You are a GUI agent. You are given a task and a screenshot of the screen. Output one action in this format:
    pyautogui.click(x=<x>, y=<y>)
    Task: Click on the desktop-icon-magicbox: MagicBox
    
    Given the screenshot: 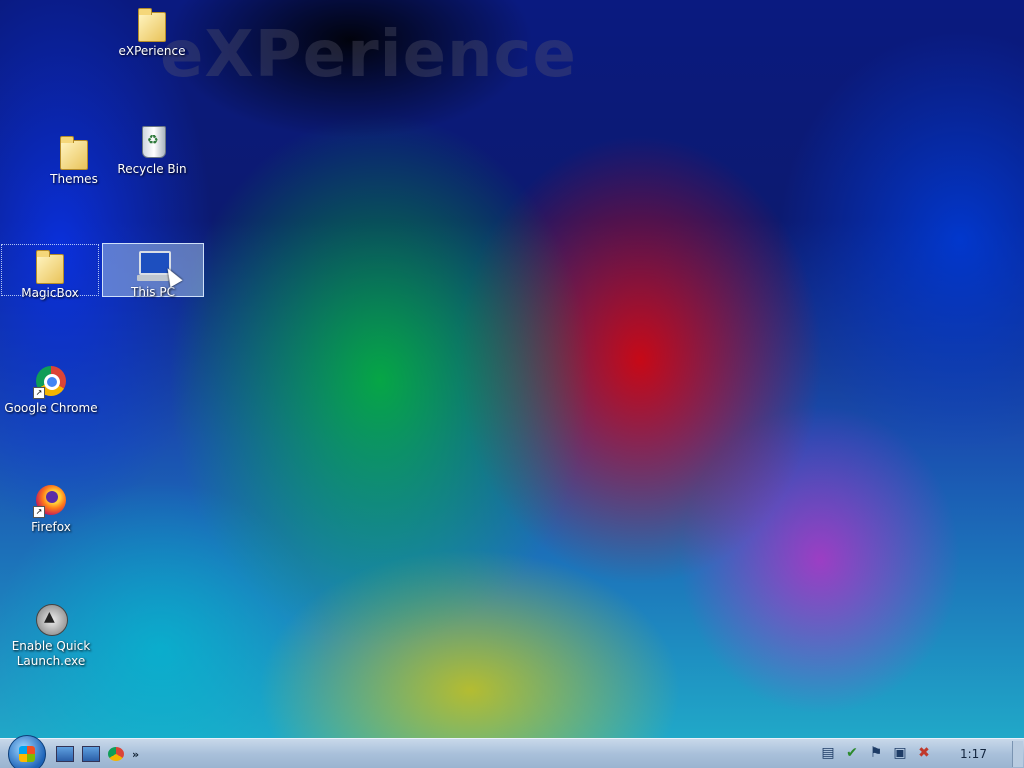 What is the action you would take?
    pyautogui.click(x=50, y=272)
    